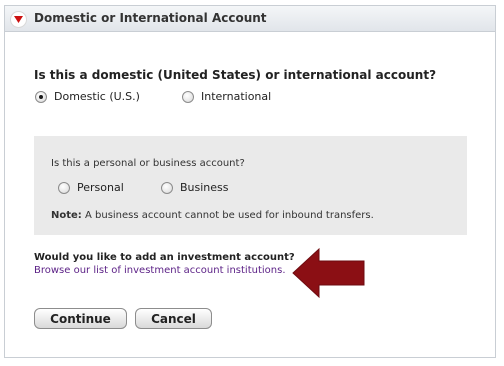 This screenshot has height=366, width=504. I want to click on radio-personal: Personal, so click(91, 187).